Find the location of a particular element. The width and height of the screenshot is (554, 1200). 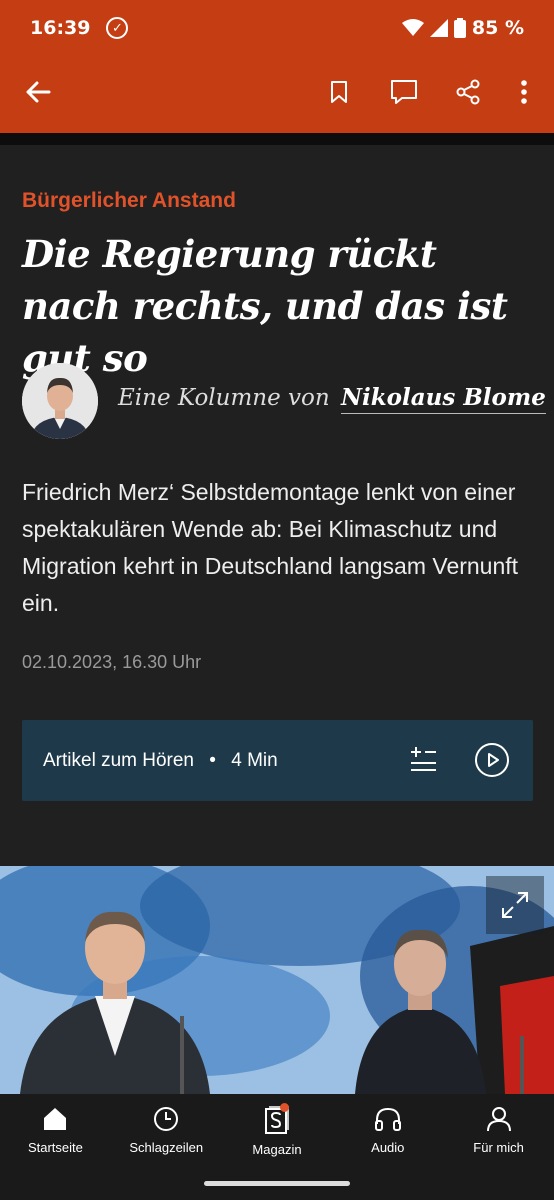

headphones-icon is located at coordinates (387, 1119).